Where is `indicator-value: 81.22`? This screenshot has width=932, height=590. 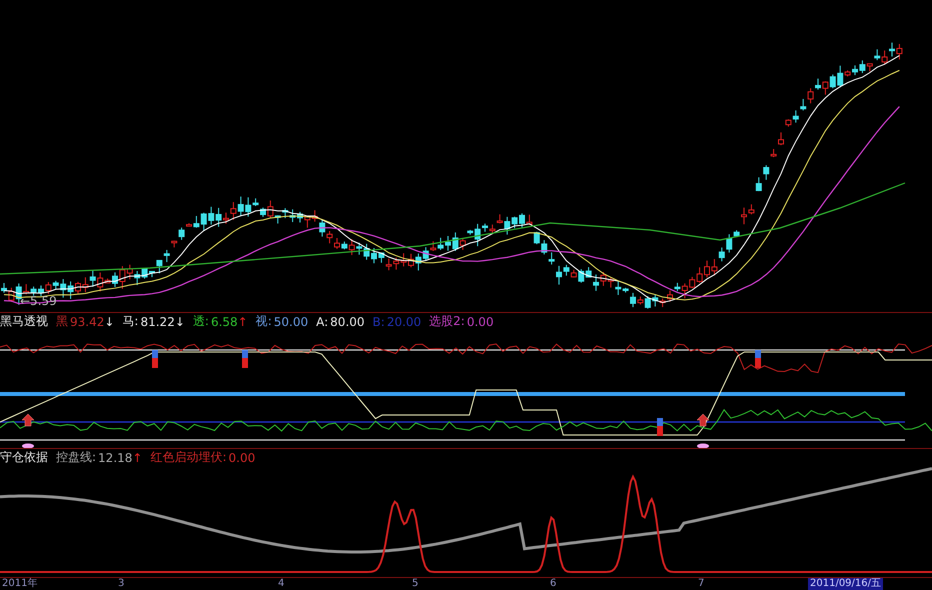 indicator-value: 81.22 is located at coordinates (157, 321).